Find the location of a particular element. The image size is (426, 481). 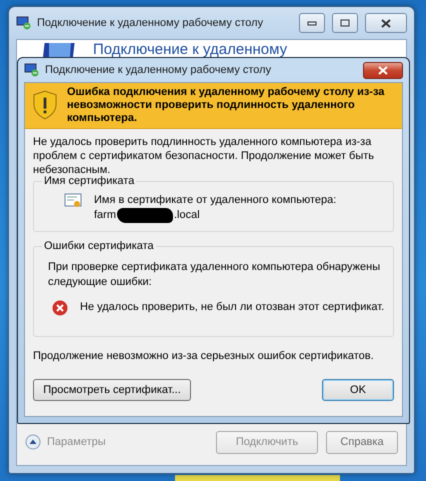

errors-description: При проверке сертификата удаленного компьютера обнаружены следующие ошибки: is located at coordinates (215, 275).